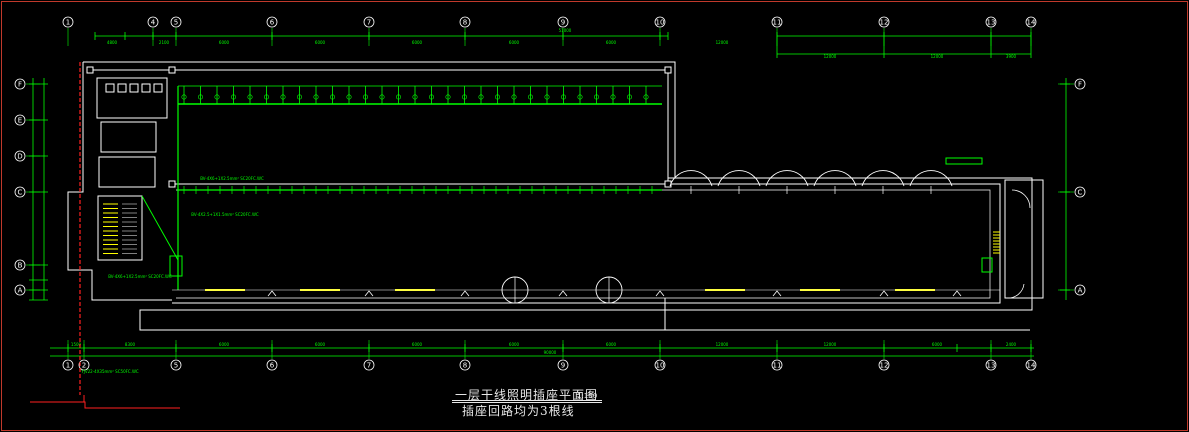 The width and height of the screenshot is (1189, 432). Describe the element at coordinates (320, 344) in the screenshot. I see `dimension-text-bottom-3: 6000` at that location.